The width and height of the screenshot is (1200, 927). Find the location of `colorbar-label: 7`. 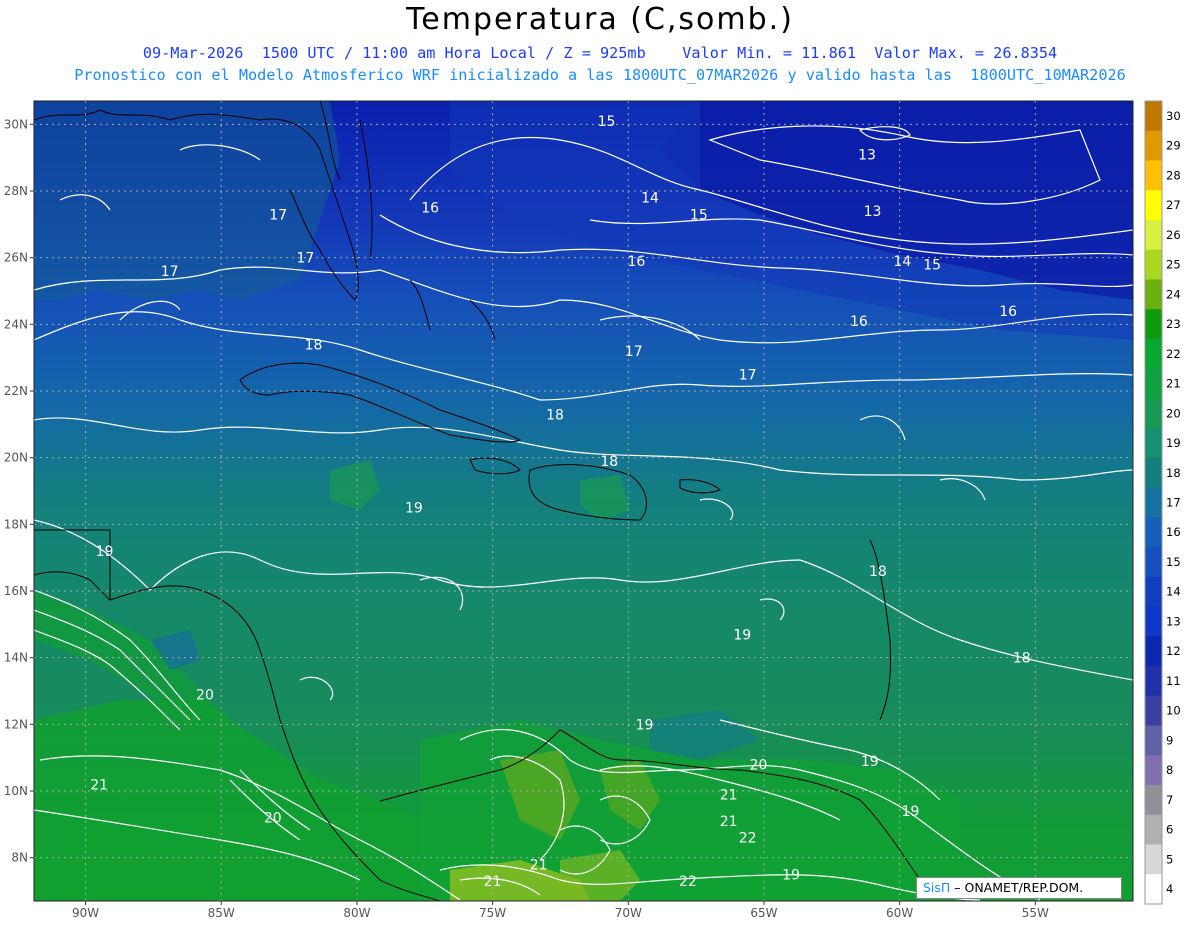

colorbar-label: 7 is located at coordinates (1169, 800).